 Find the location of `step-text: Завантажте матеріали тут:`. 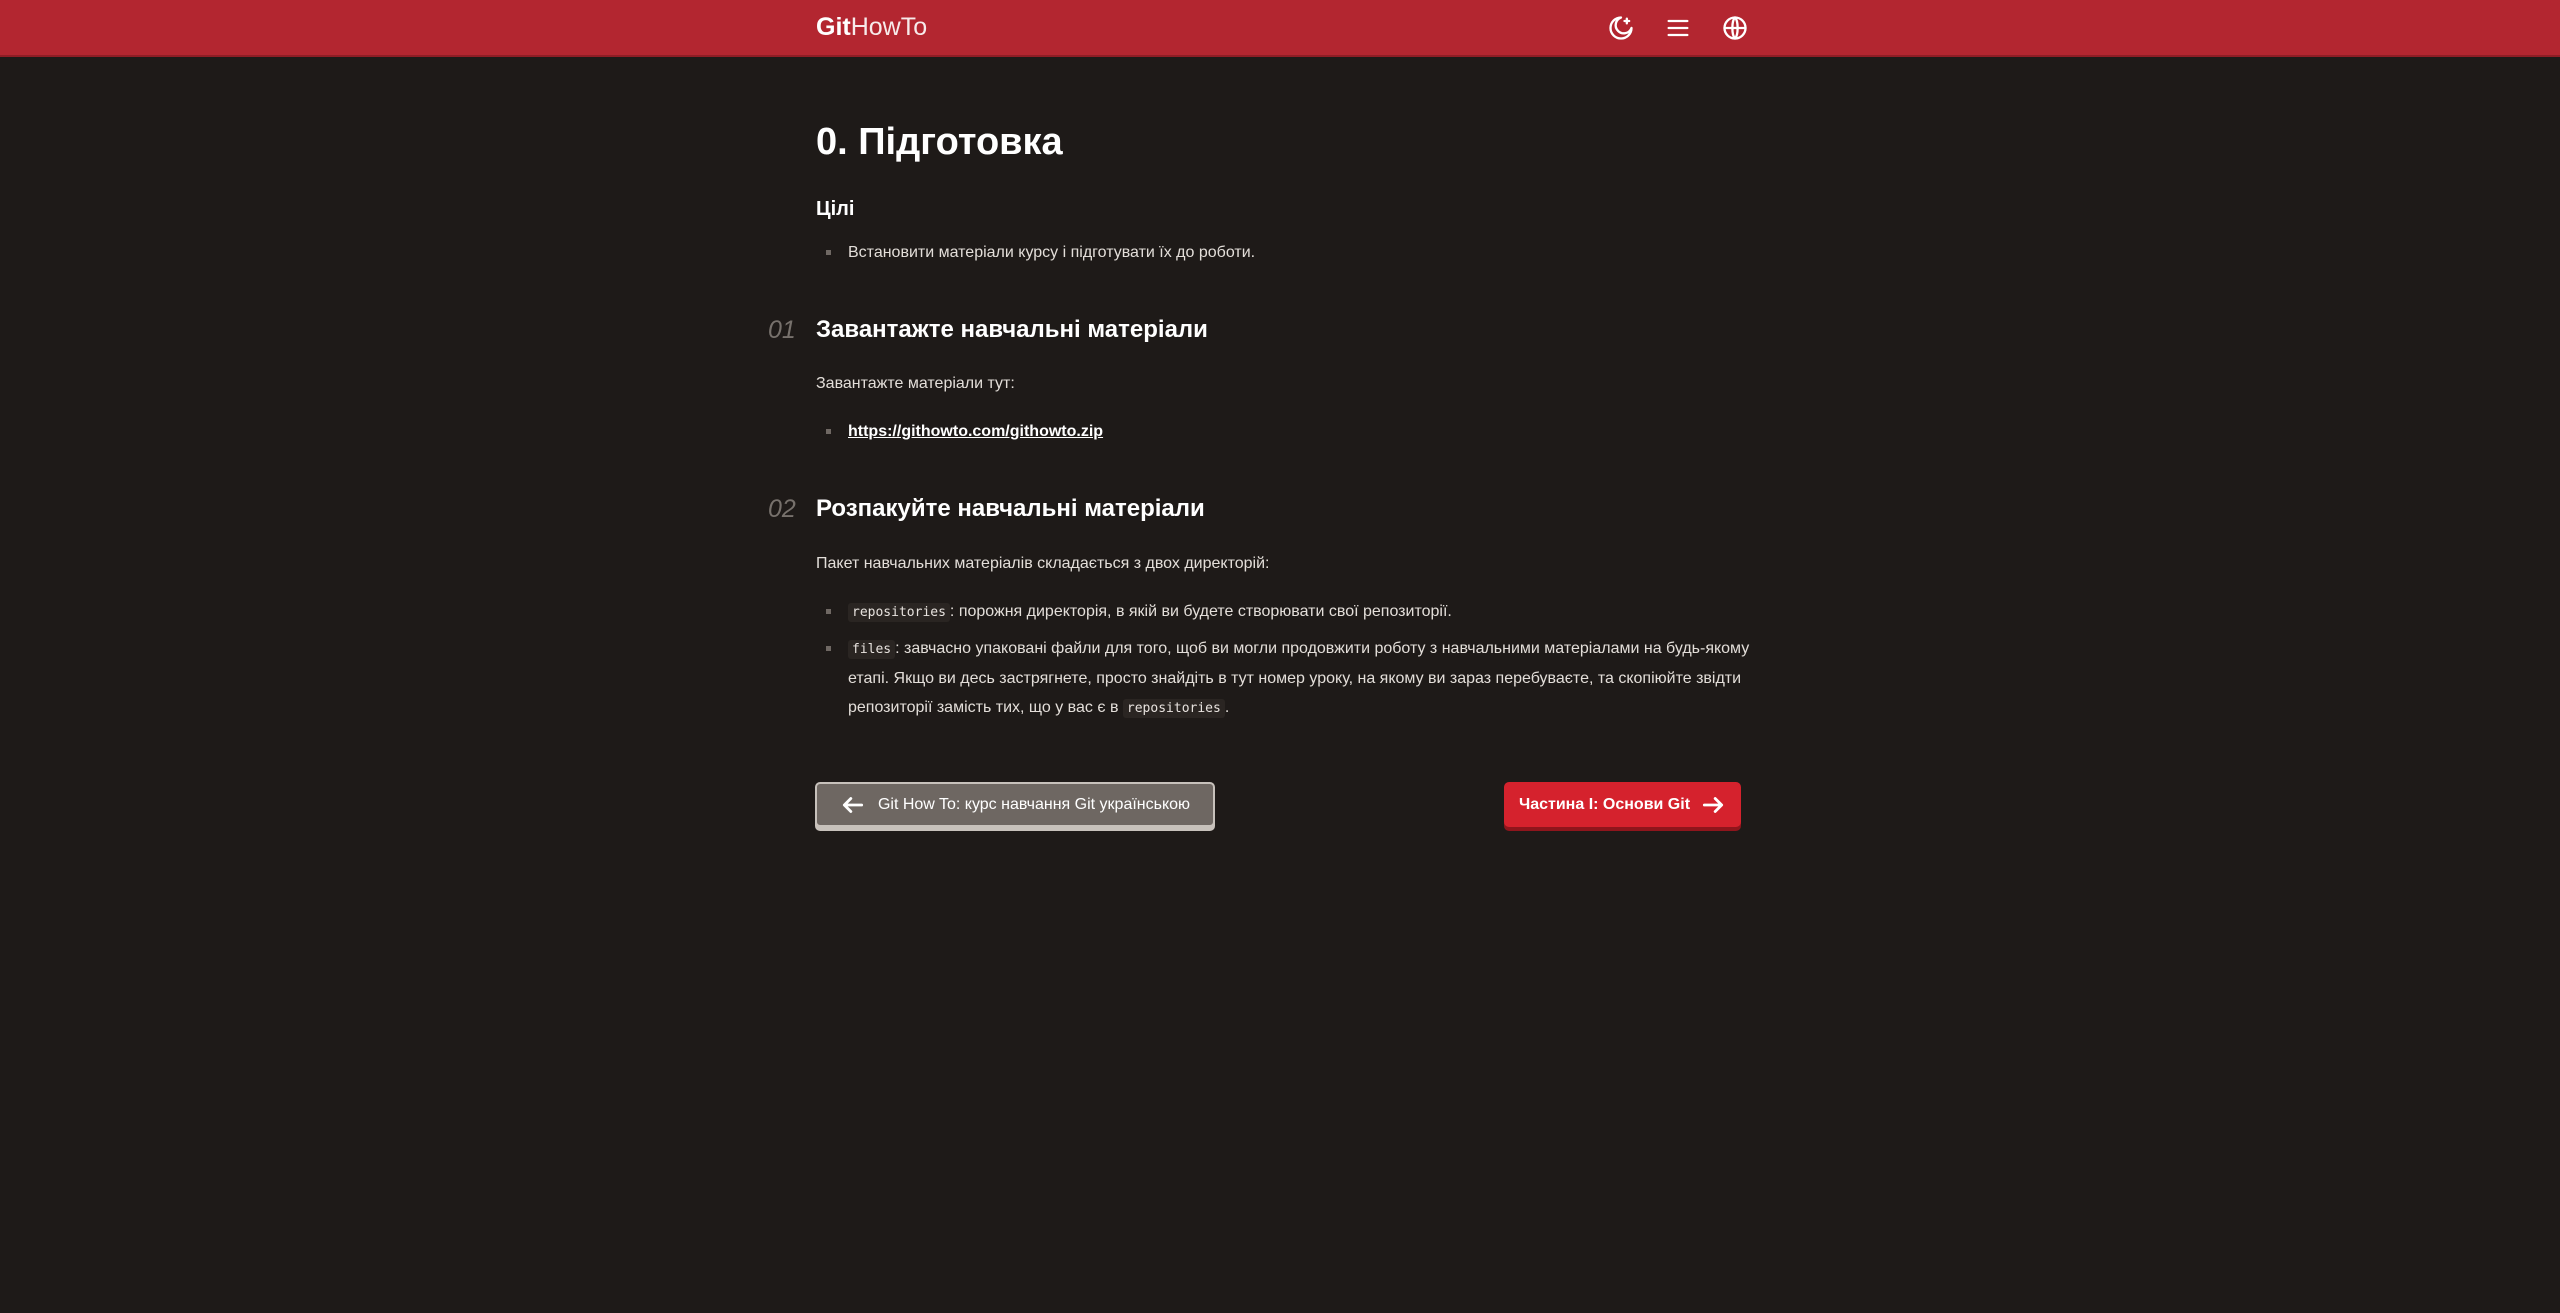

step-text: Завантажте матеріали тут: is located at coordinates (915, 383).